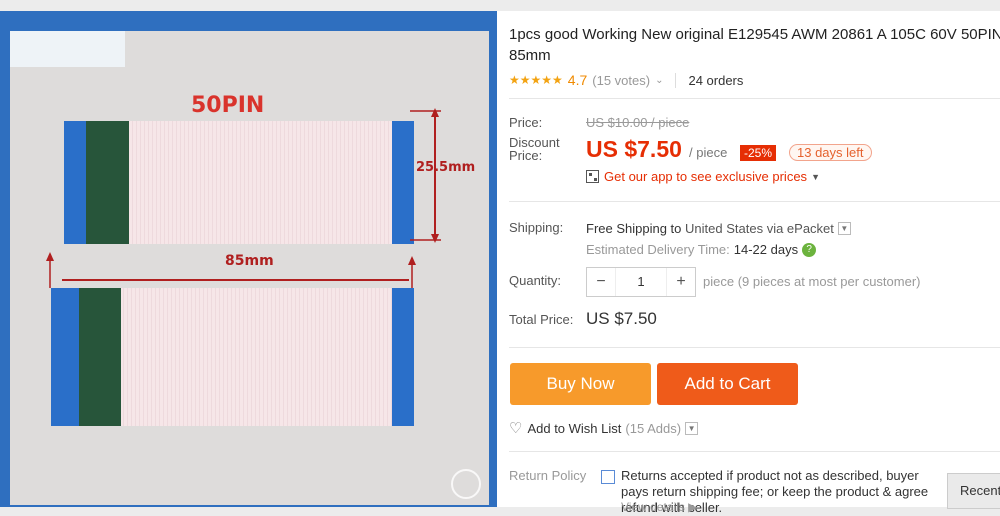 This screenshot has width=1000, height=516. I want to click on quantity-stepper: − 1 +, so click(641, 282).